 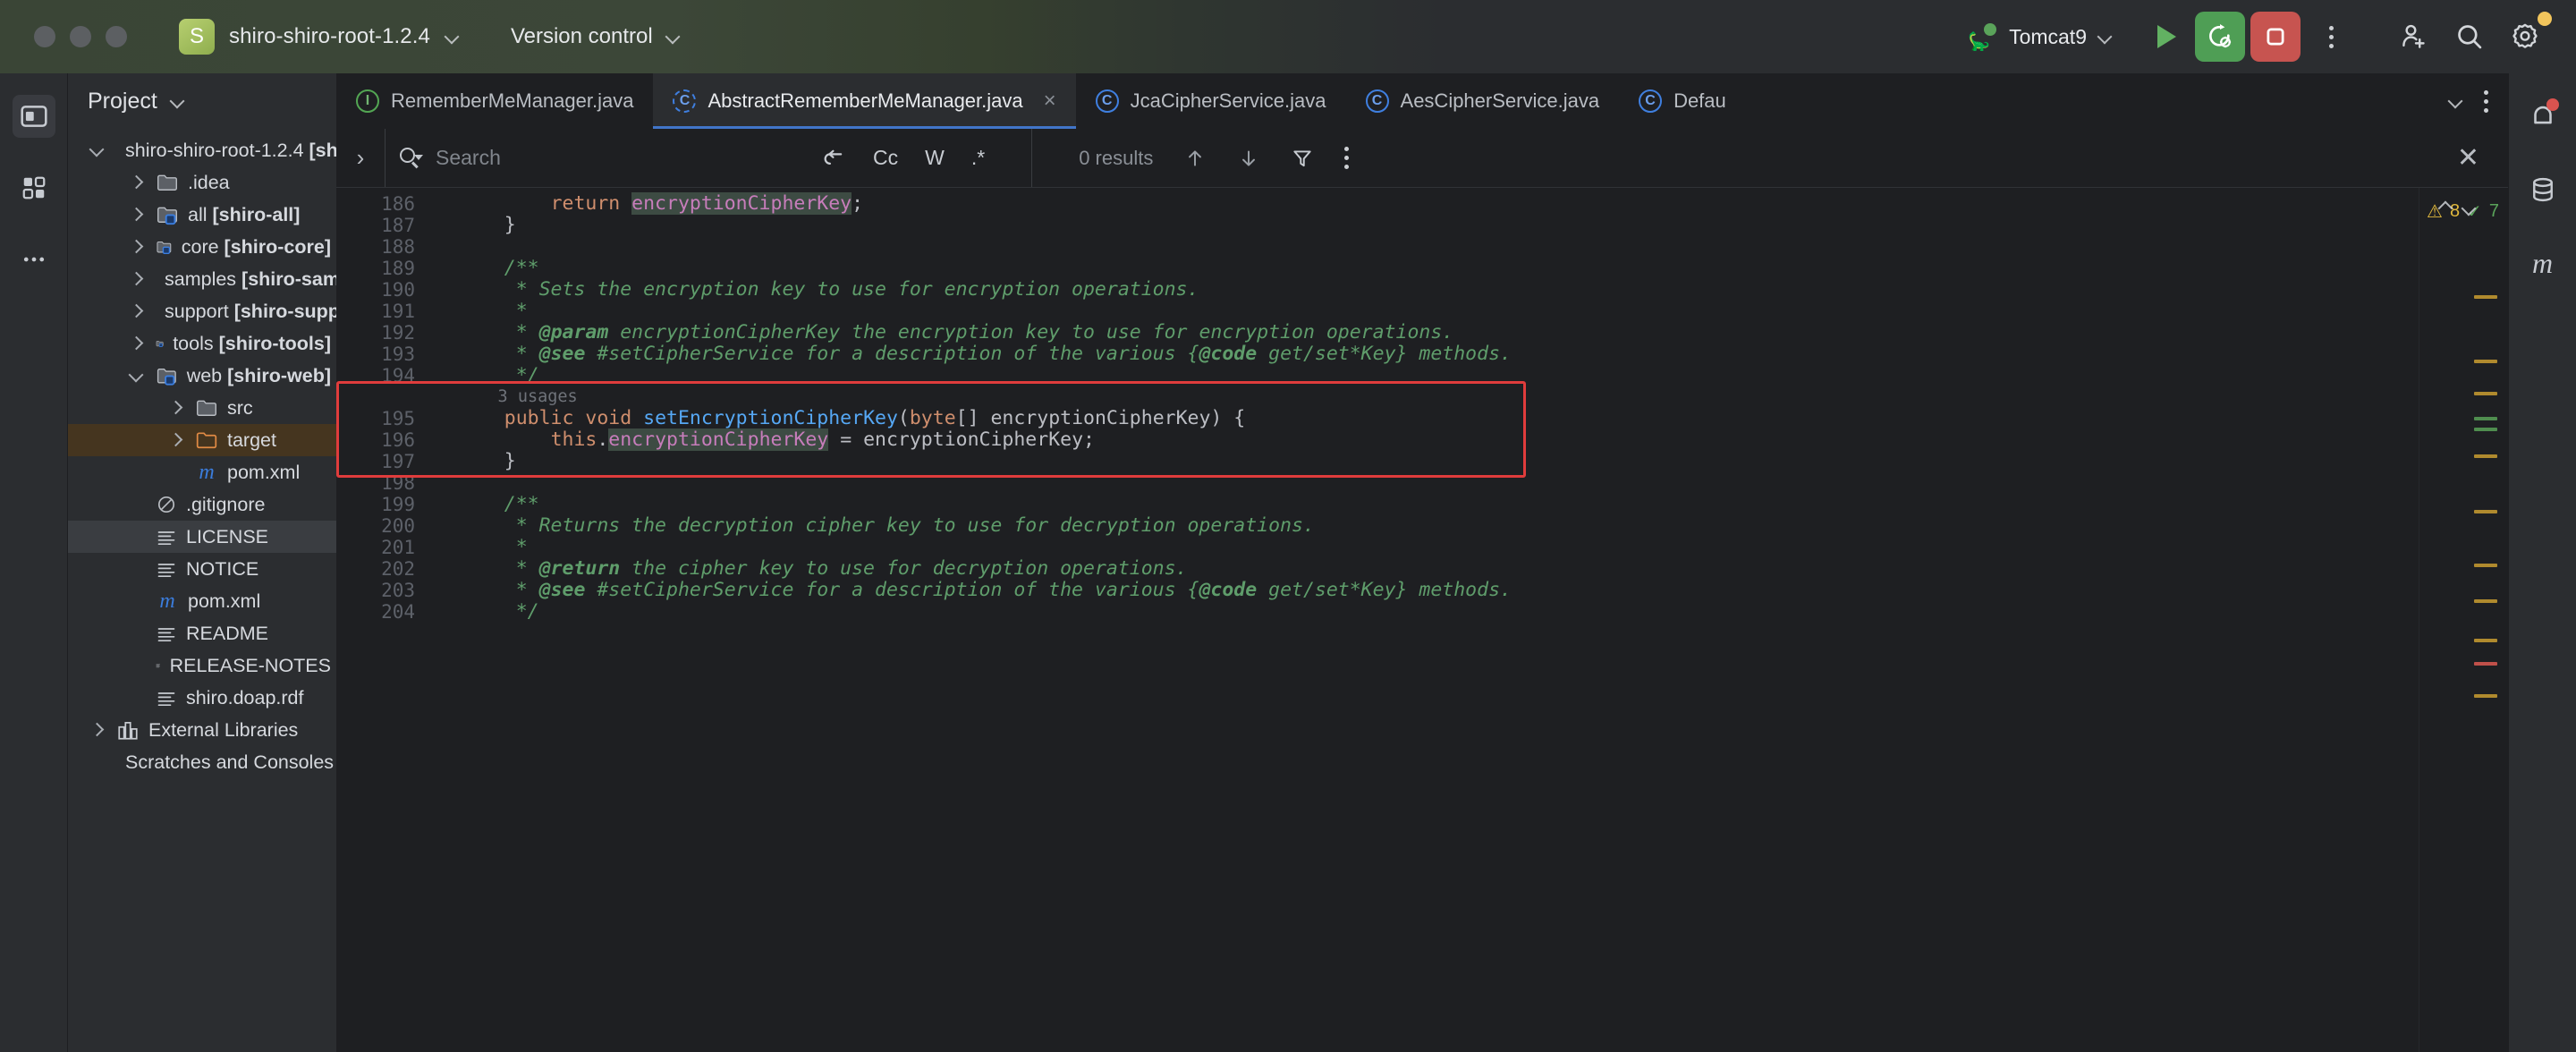 What do you see at coordinates (2486, 101) in the screenshot?
I see `more-options-icon` at bounding box center [2486, 101].